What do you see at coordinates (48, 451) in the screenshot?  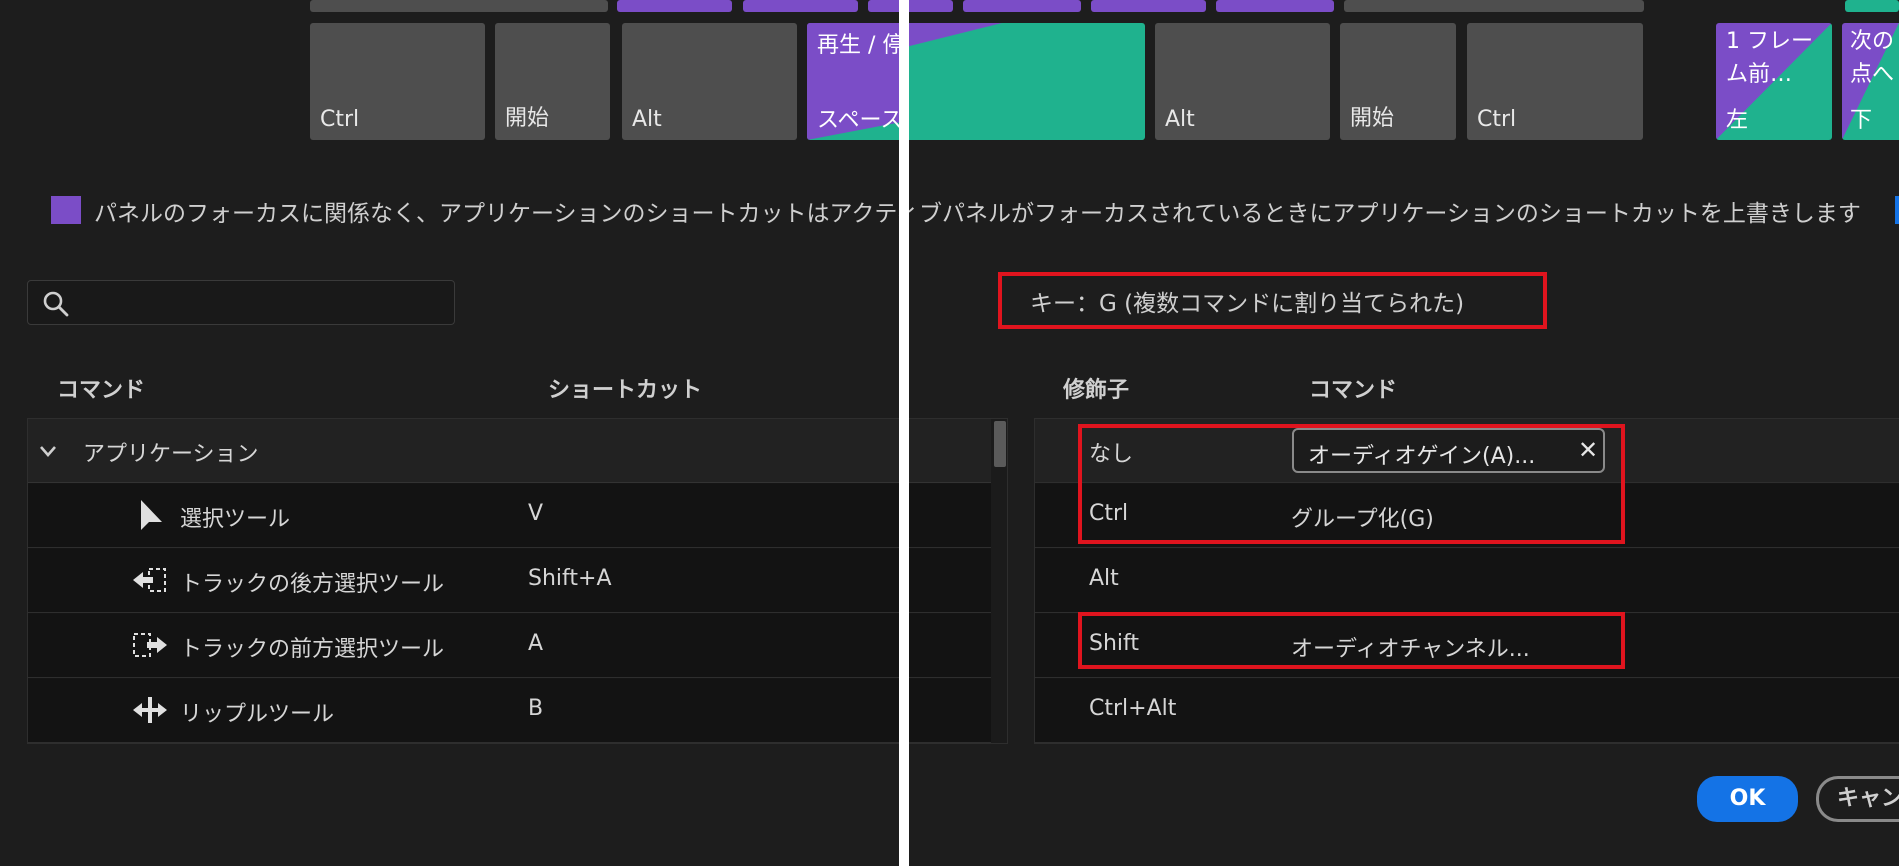 I see `chevron-down-icon` at bounding box center [48, 451].